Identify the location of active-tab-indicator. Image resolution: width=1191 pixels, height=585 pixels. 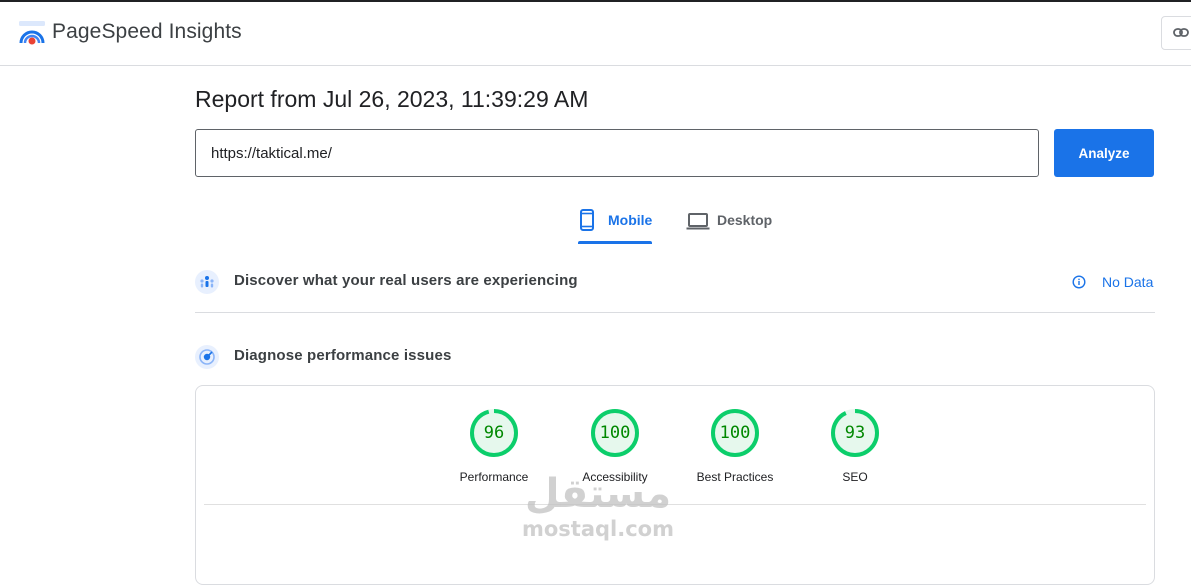
(615, 242).